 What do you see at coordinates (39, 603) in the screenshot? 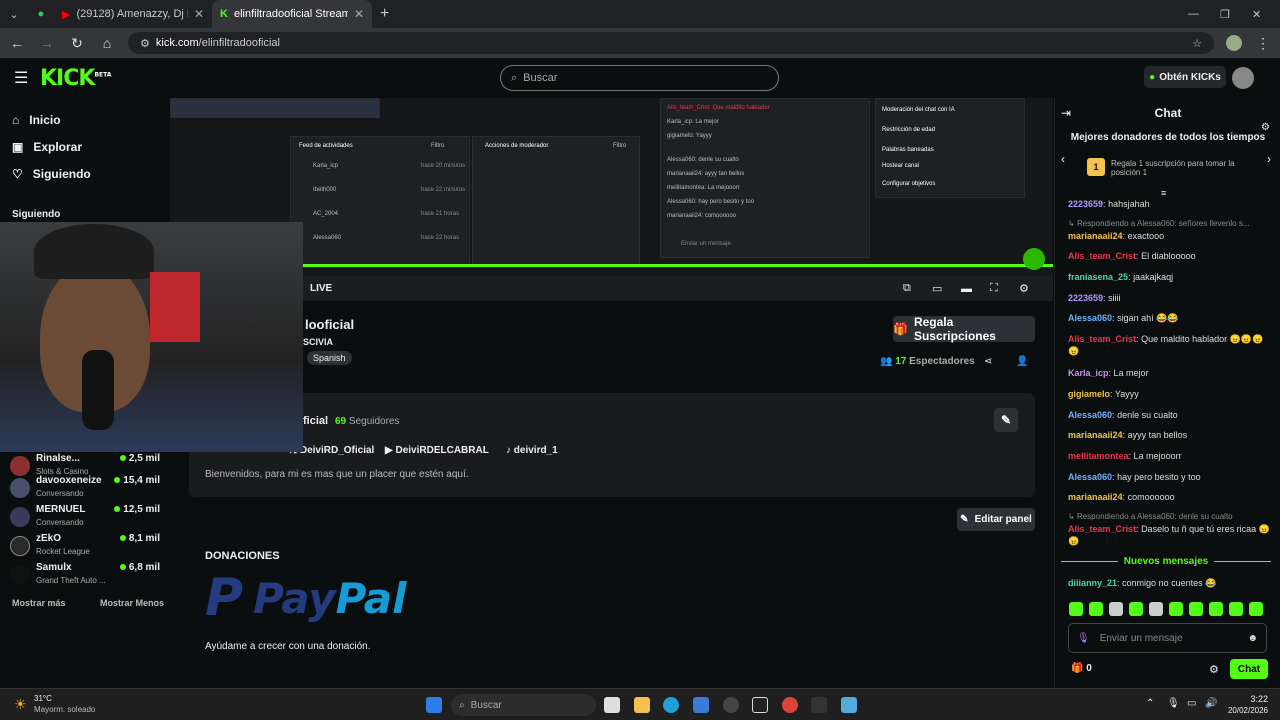
I see `show-more-link: Mostrar más` at bounding box center [39, 603].